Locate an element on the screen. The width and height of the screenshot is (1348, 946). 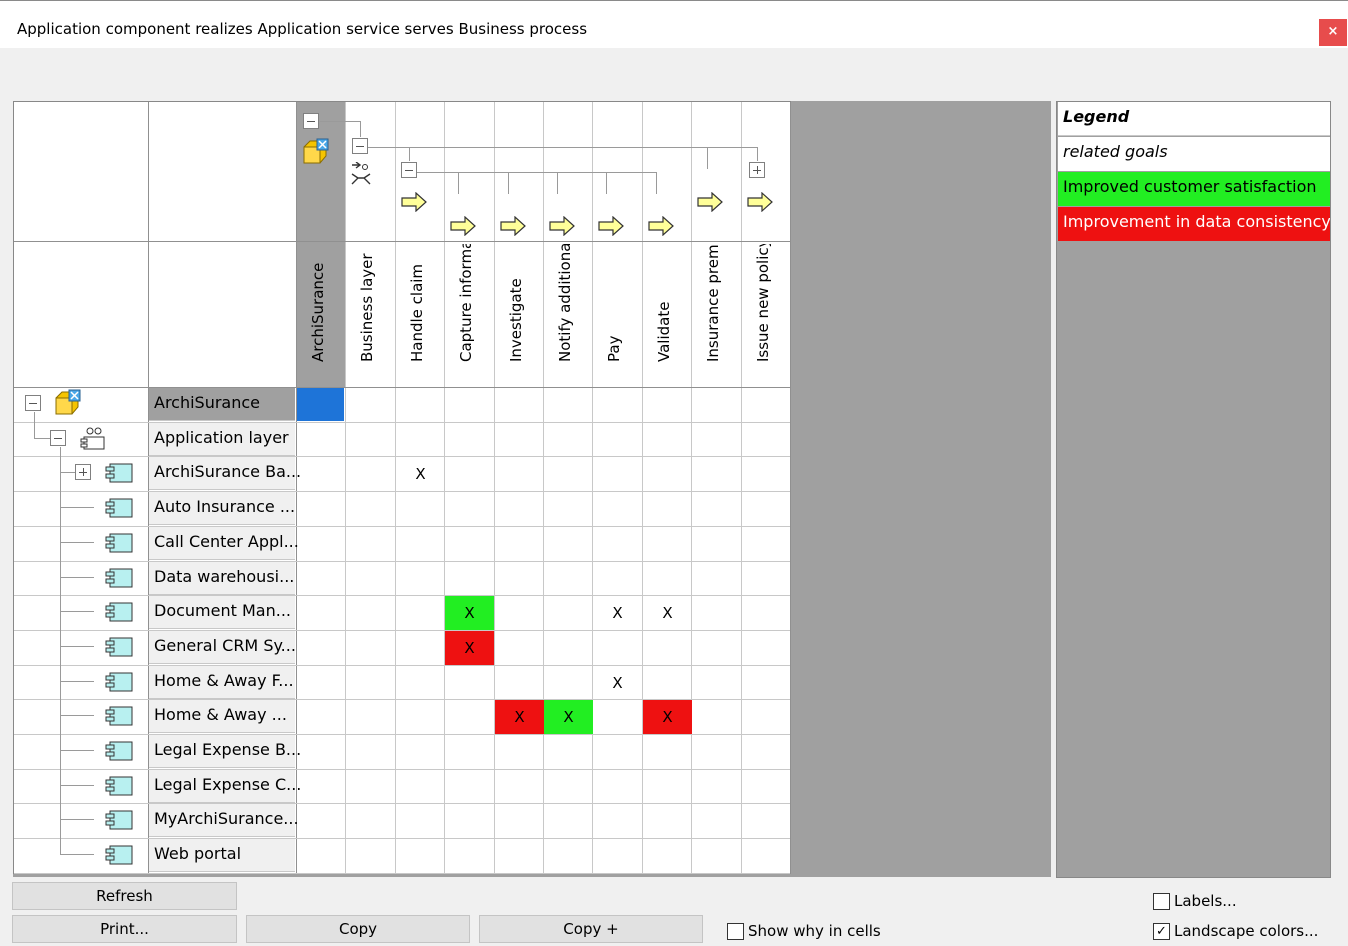
column-label: Capture informa is located at coordinates (466, 303).